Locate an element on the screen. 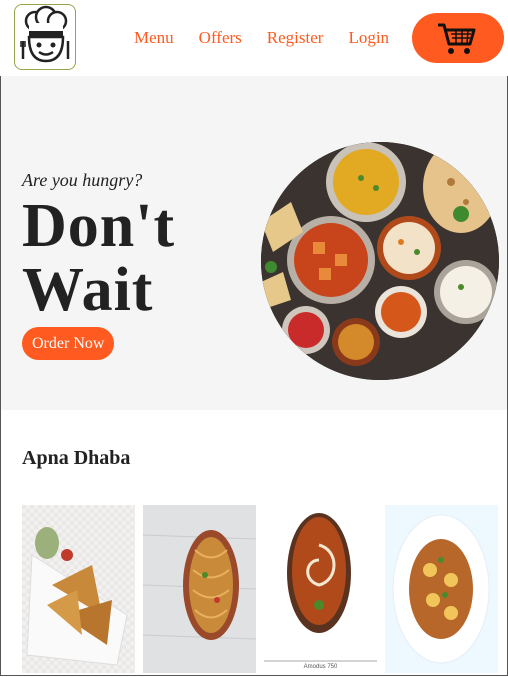 Image resolution: width=508 pixels, height=677 pixels. nav-link-login: Login is located at coordinates (368, 38).